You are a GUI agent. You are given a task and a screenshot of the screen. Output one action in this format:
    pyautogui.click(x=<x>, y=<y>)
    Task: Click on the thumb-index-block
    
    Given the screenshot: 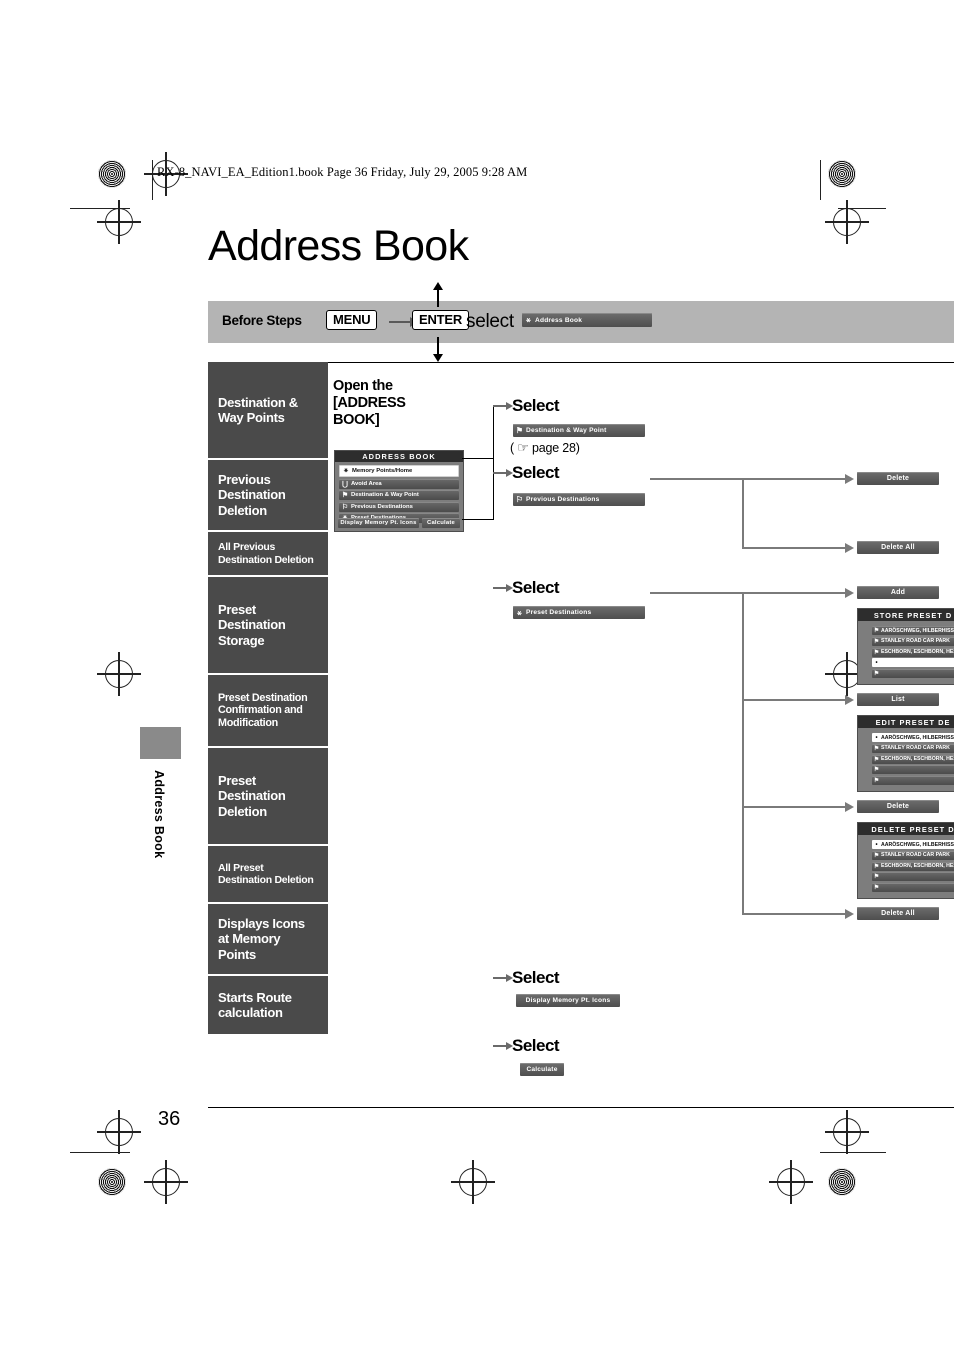 What is the action you would take?
    pyautogui.click(x=160, y=743)
    